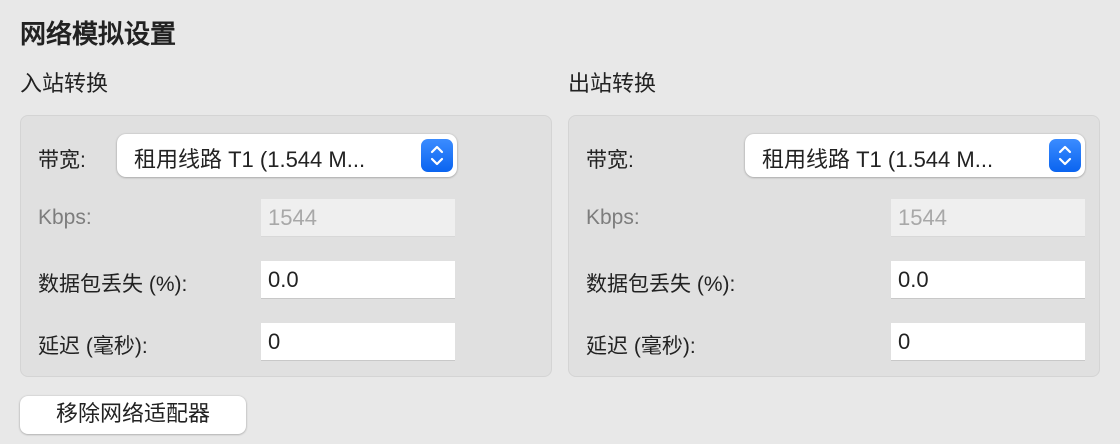  I want to click on outbound-packet-loss-input: 0.0, so click(988, 280).